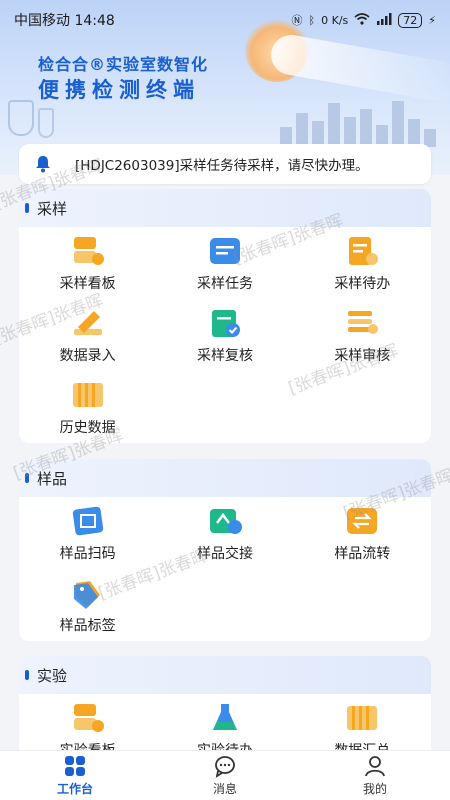  What do you see at coordinates (364, 251) in the screenshot?
I see `sampling-todo-icon` at bounding box center [364, 251].